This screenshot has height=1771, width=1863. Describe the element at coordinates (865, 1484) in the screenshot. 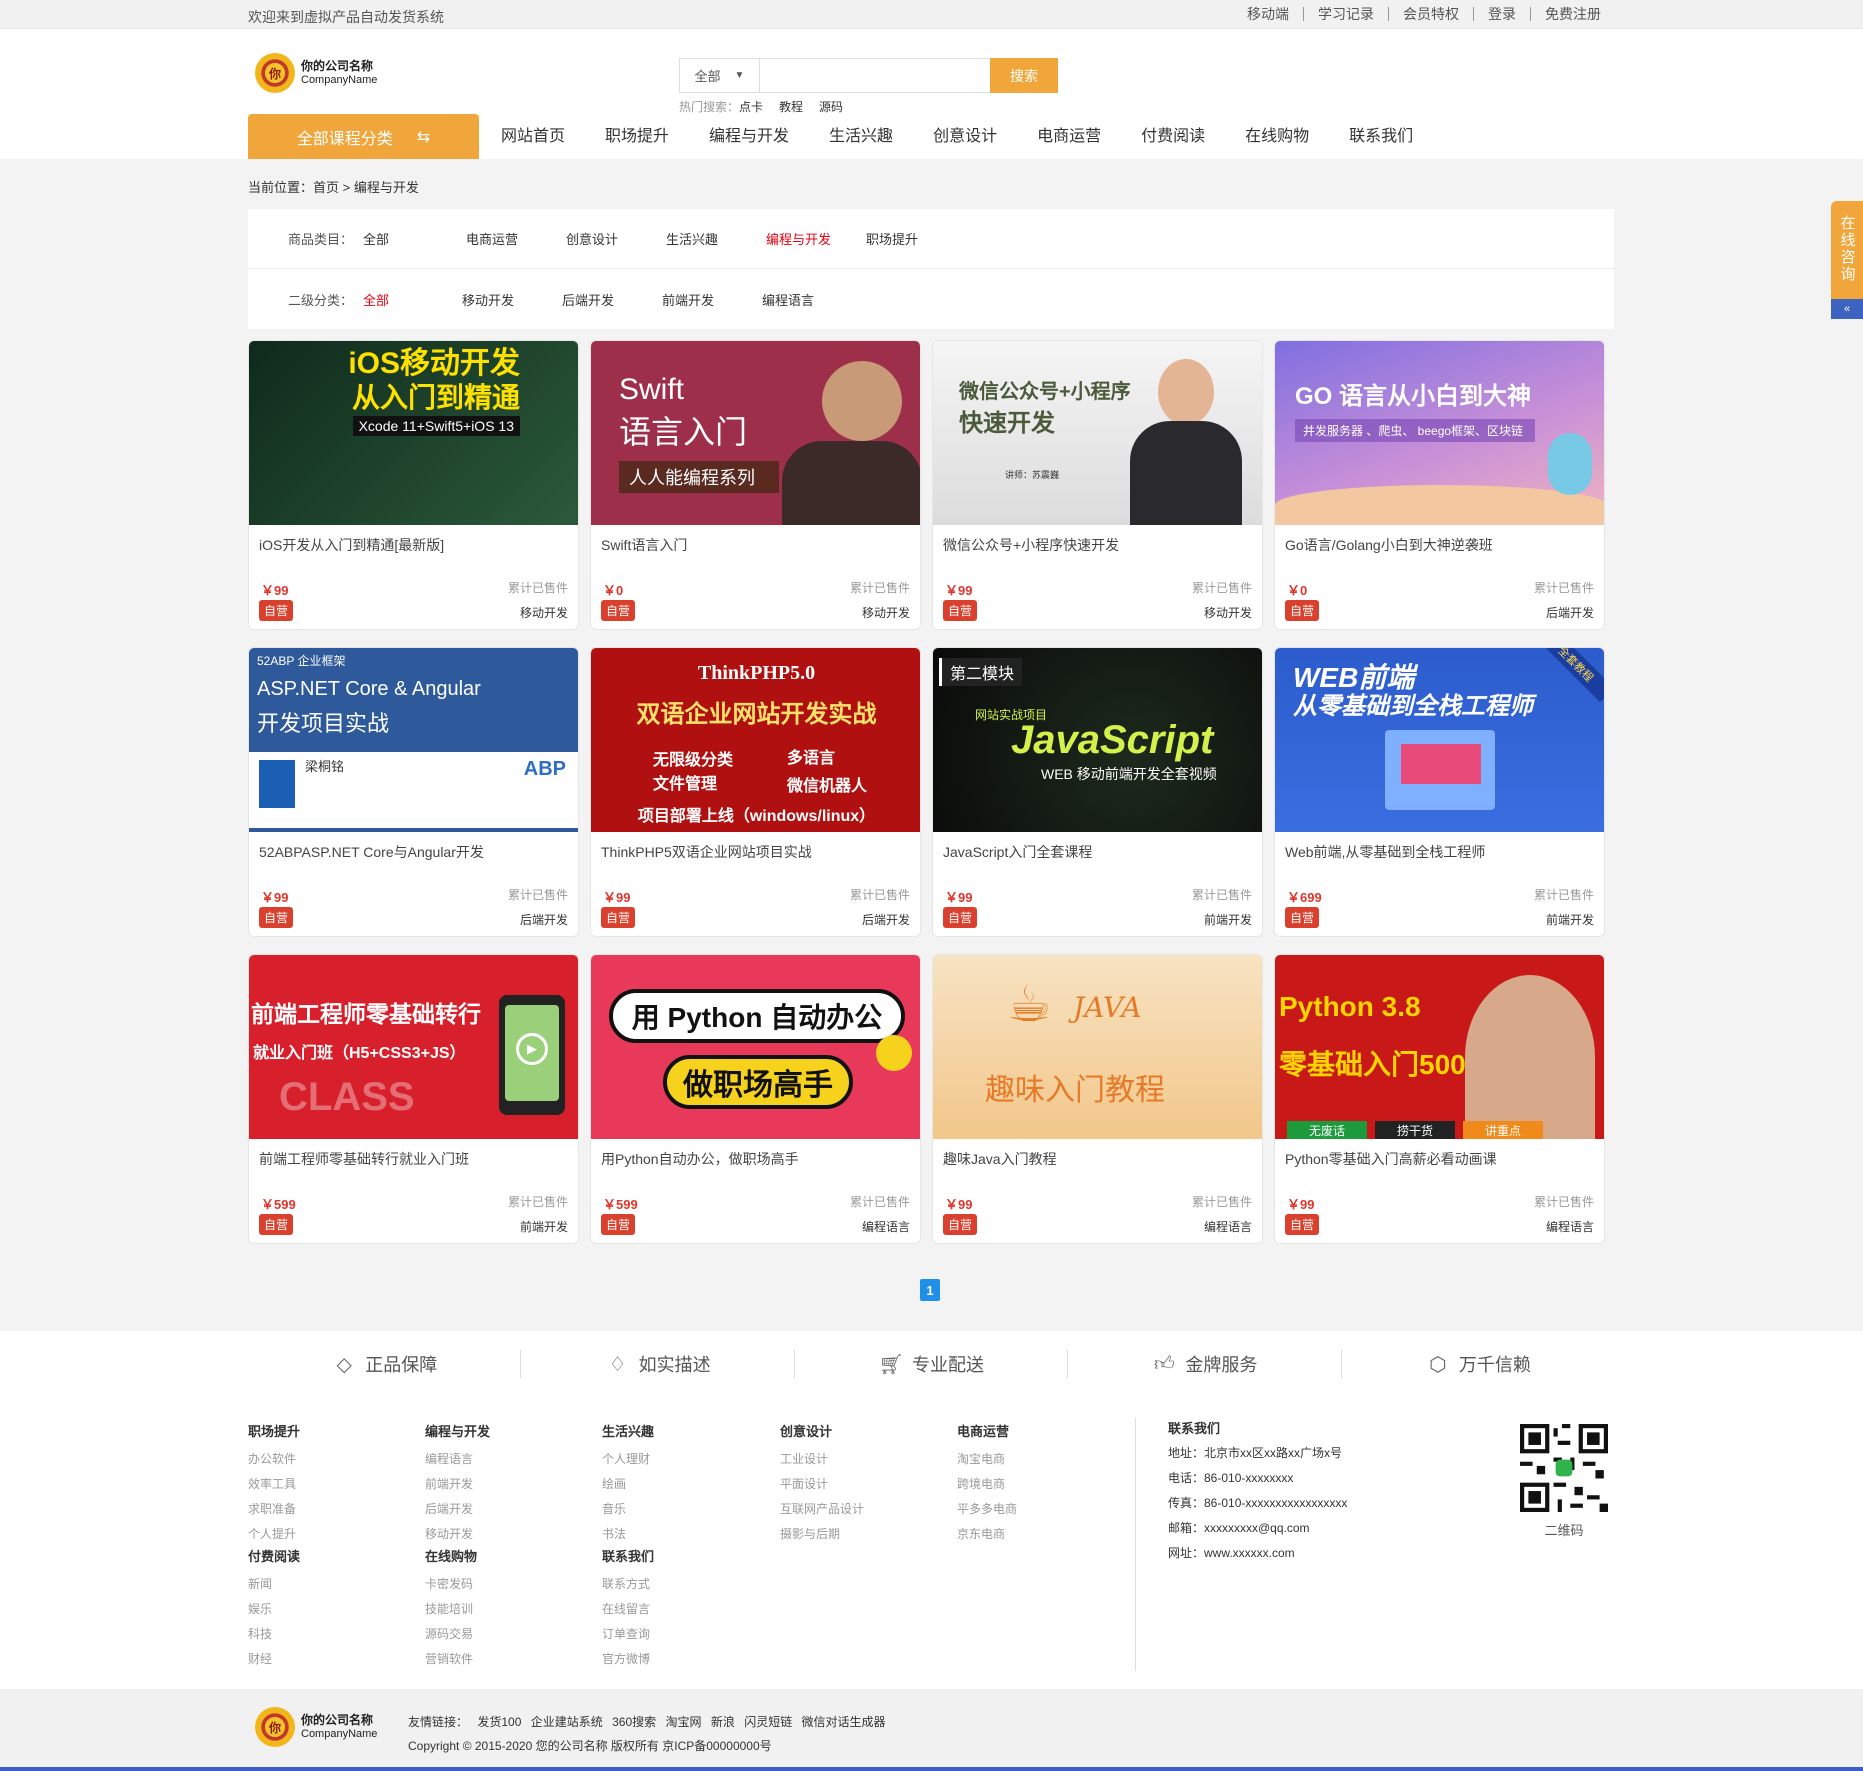

I see `footer-link: 平面设计` at that location.